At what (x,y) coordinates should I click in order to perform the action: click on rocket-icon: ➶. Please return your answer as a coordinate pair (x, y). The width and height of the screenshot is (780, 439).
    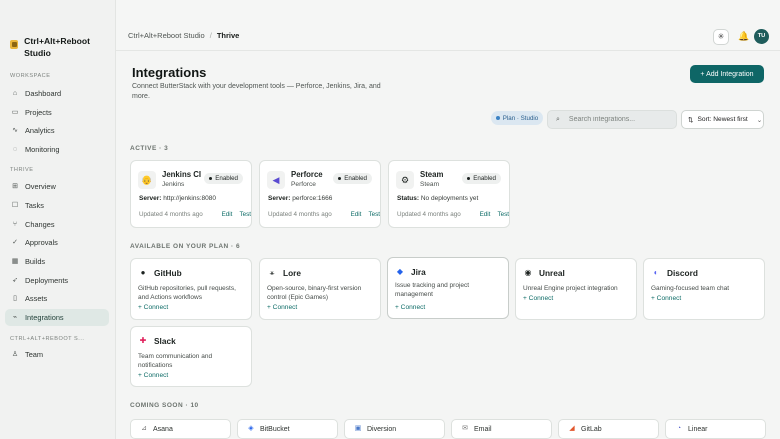
    Looking at the image, I should click on (15, 280).